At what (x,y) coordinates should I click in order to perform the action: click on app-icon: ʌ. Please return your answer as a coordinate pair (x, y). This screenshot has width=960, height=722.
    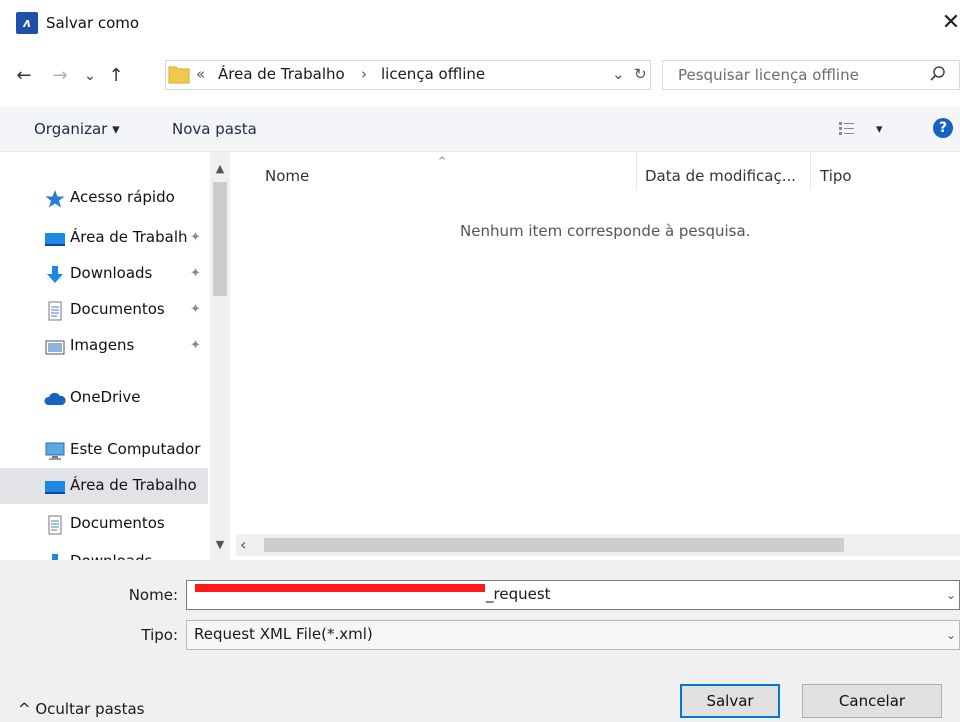
    Looking at the image, I should click on (27, 23).